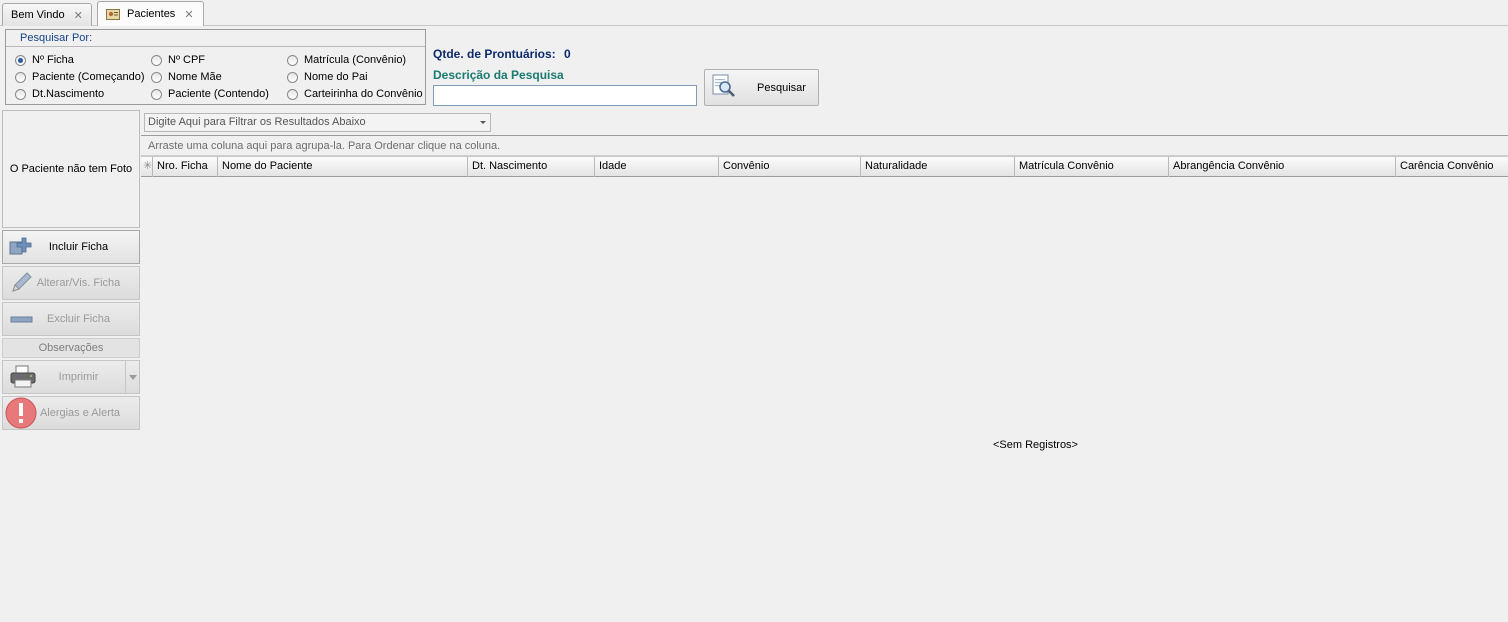 The width and height of the screenshot is (1508, 622). Describe the element at coordinates (363, 94) in the screenshot. I see `radio-label: Carteirinha do Convênio` at that location.